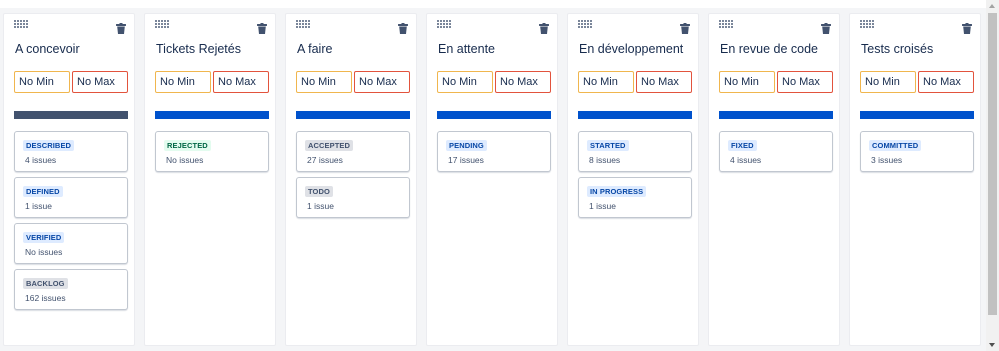 The height and width of the screenshot is (351, 999). I want to click on scroll-thumb, so click(992, 164).